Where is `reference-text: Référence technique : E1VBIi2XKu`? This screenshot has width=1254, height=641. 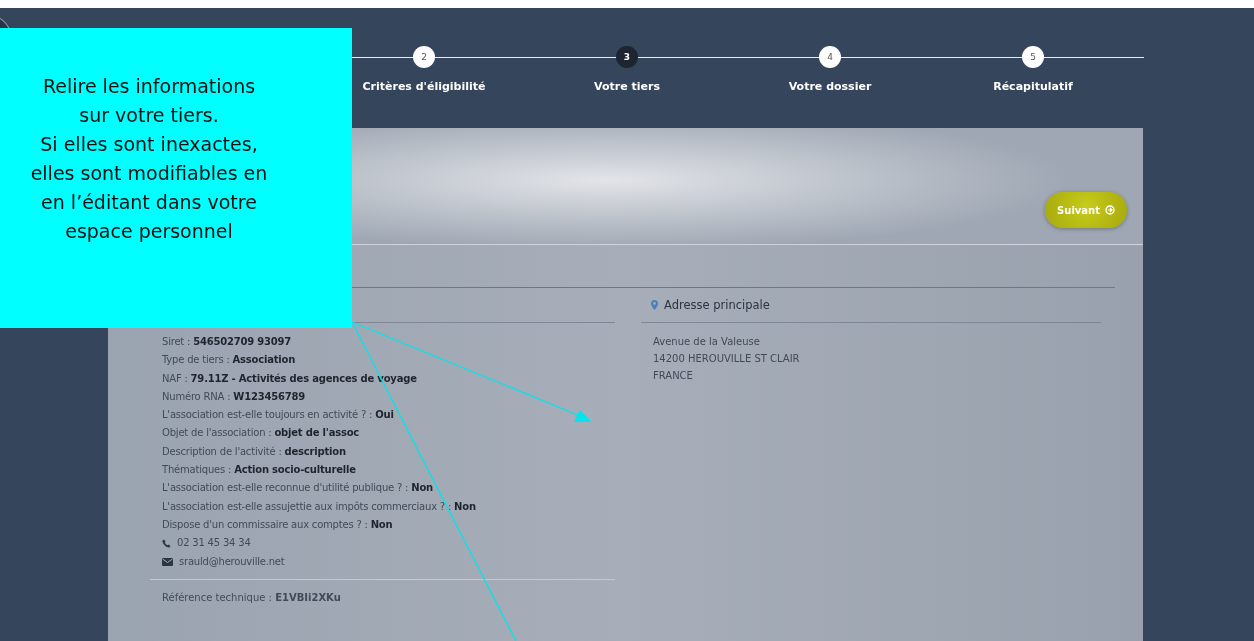 reference-text: Référence technique : E1VBIi2XKu is located at coordinates (382, 590).